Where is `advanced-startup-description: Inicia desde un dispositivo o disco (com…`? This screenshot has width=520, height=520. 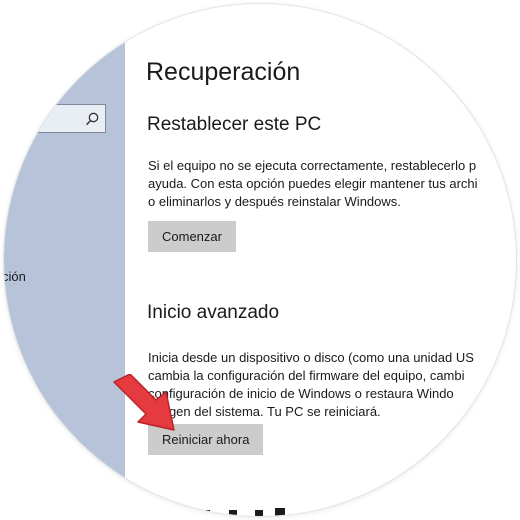 advanced-startup-description: Inicia desde un dispositivo o disco (com… is located at coordinates (311, 385).